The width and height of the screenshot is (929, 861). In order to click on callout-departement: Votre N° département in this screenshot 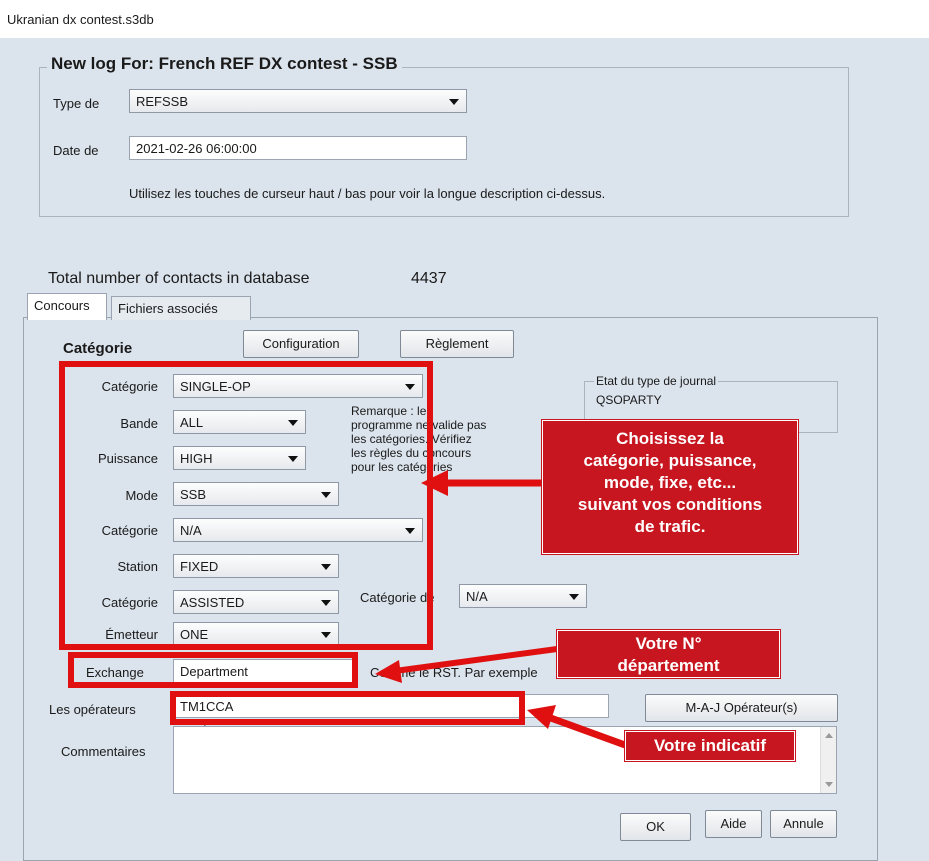, I will do `click(668, 654)`.